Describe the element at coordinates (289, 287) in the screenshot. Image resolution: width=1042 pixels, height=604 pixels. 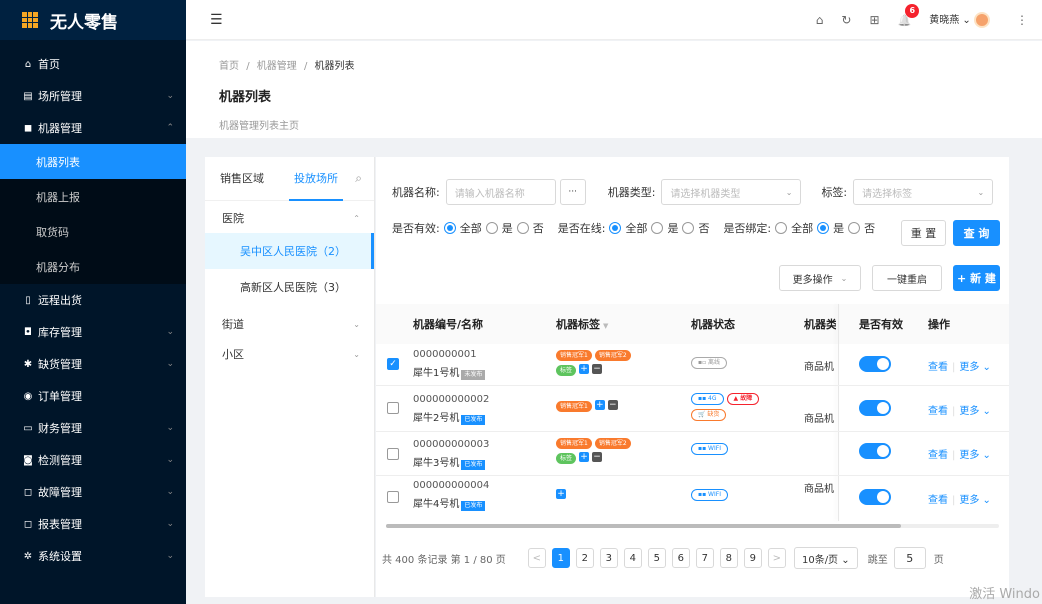
I see `list-item-hospital-2: 高新区人民医院（3）` at that location.